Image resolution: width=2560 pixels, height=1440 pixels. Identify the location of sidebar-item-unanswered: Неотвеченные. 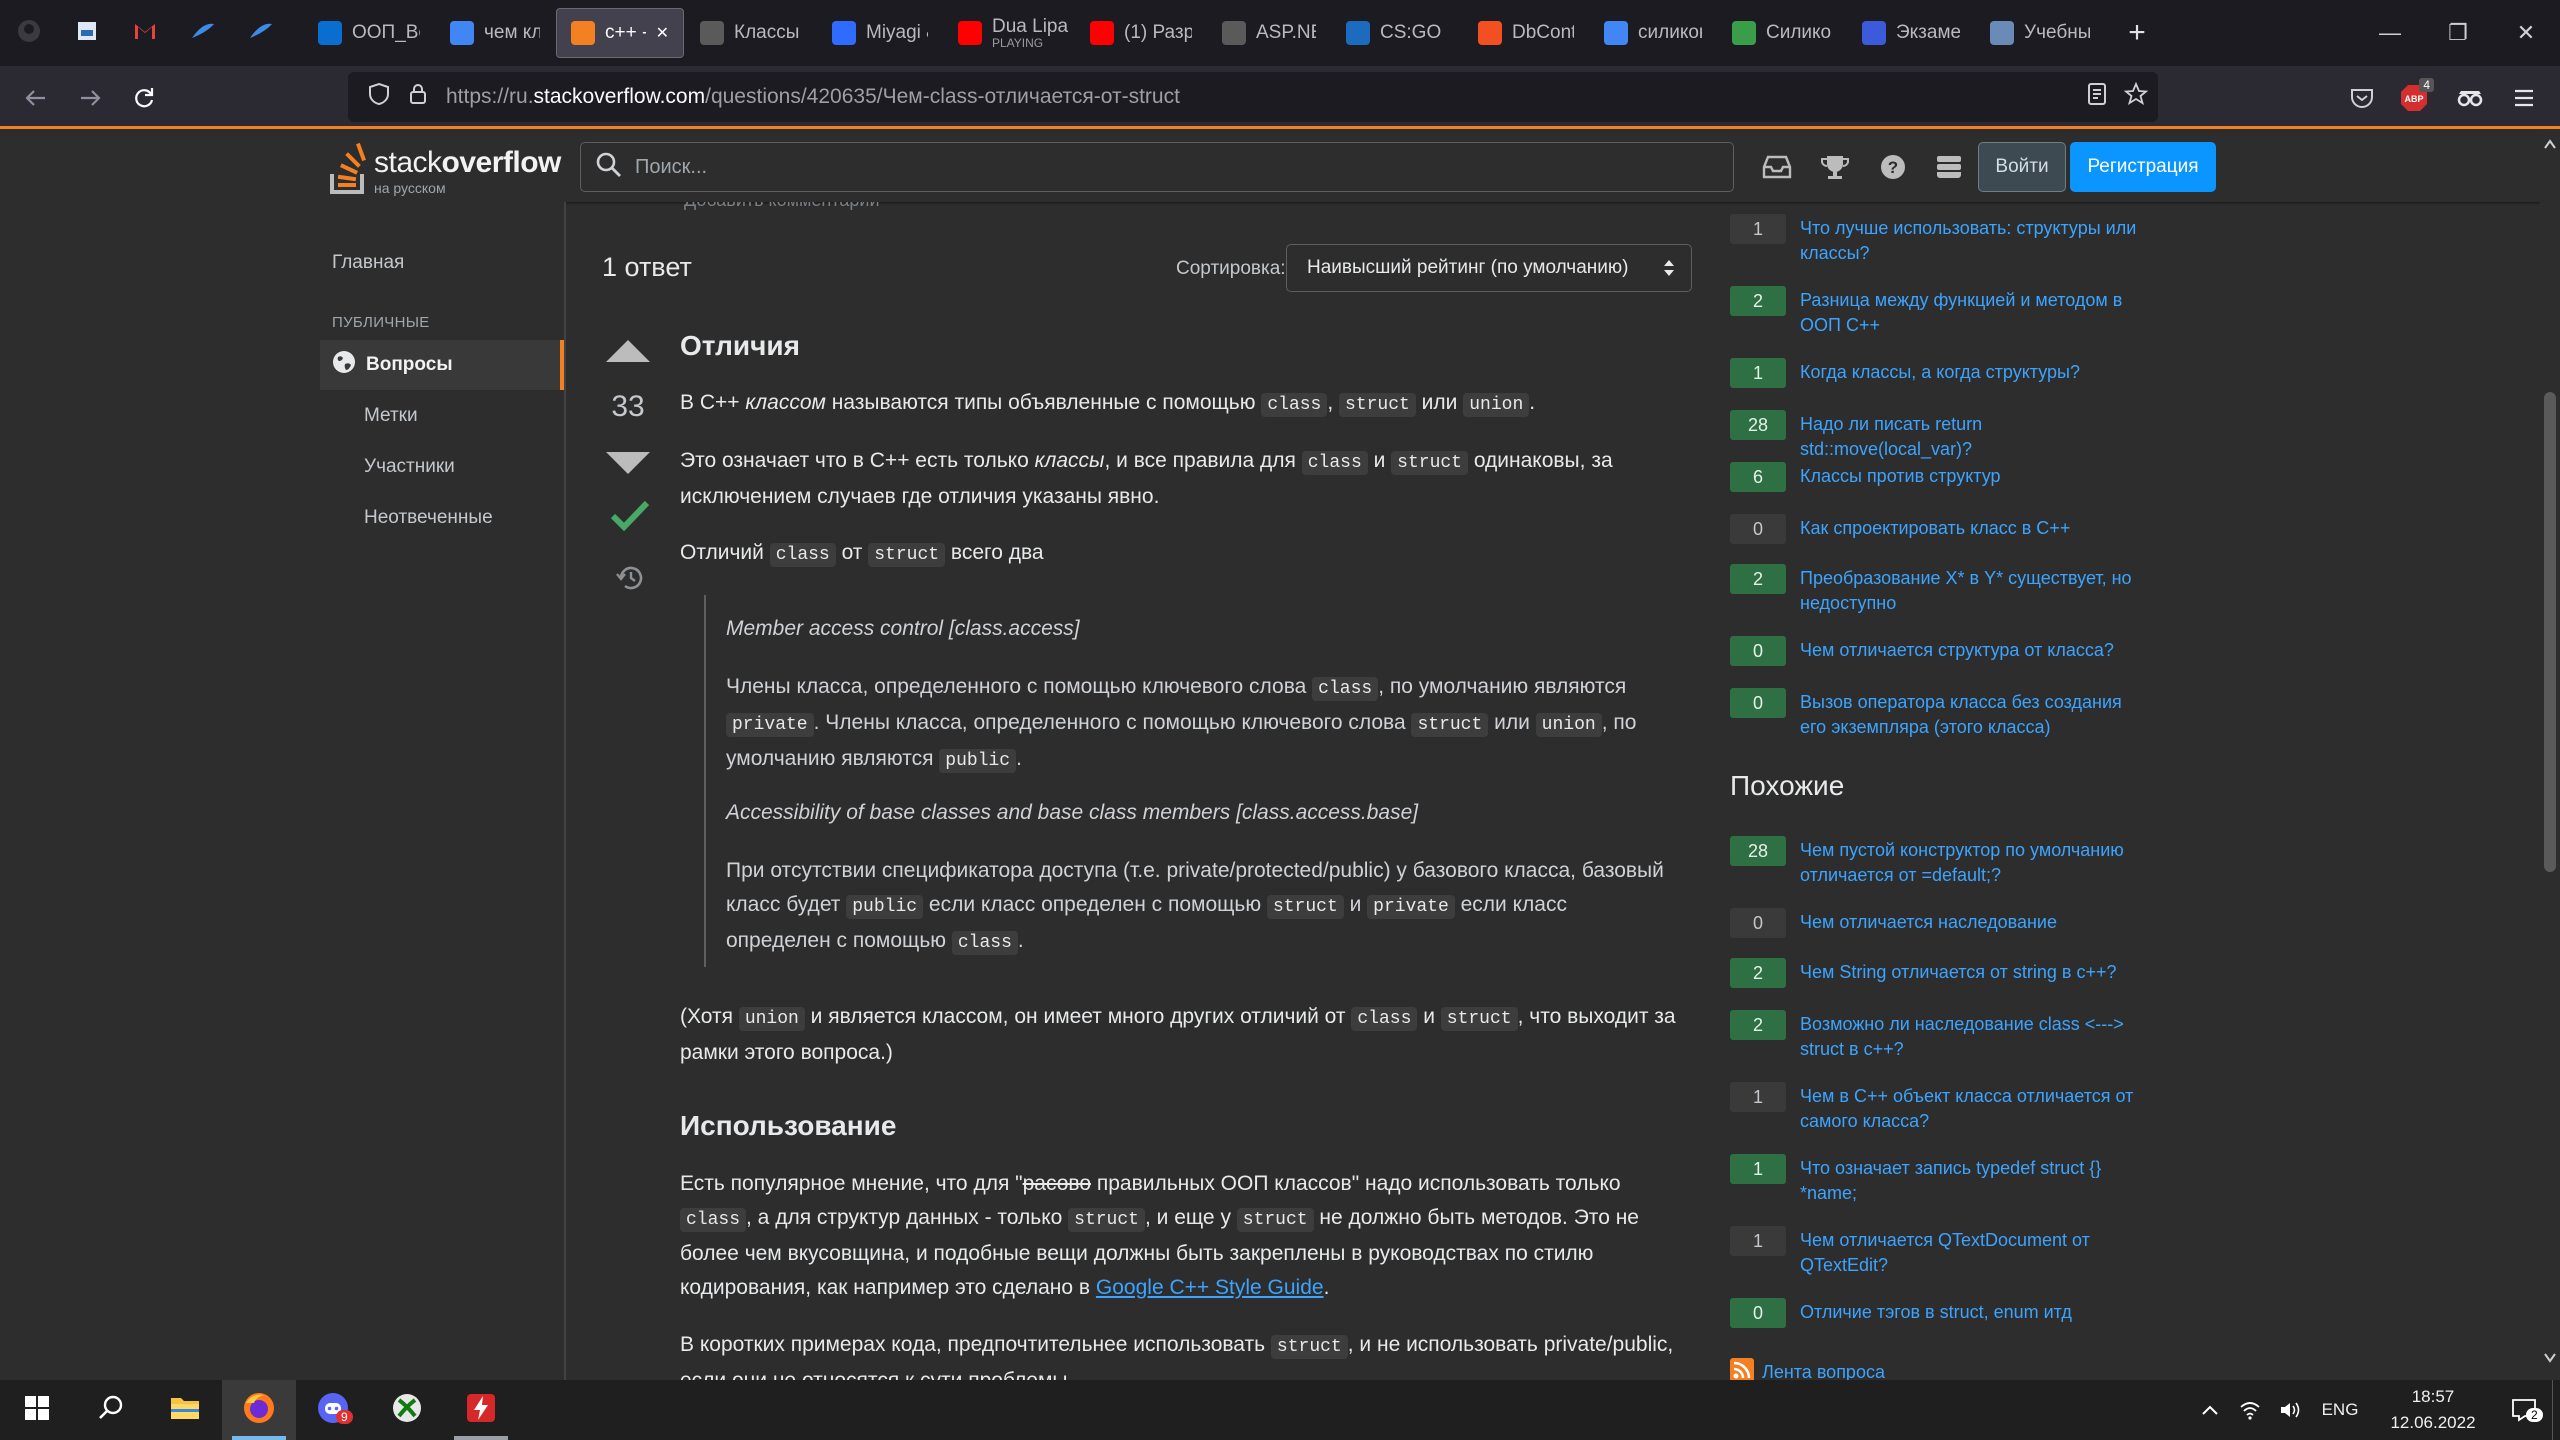
(428, 518).